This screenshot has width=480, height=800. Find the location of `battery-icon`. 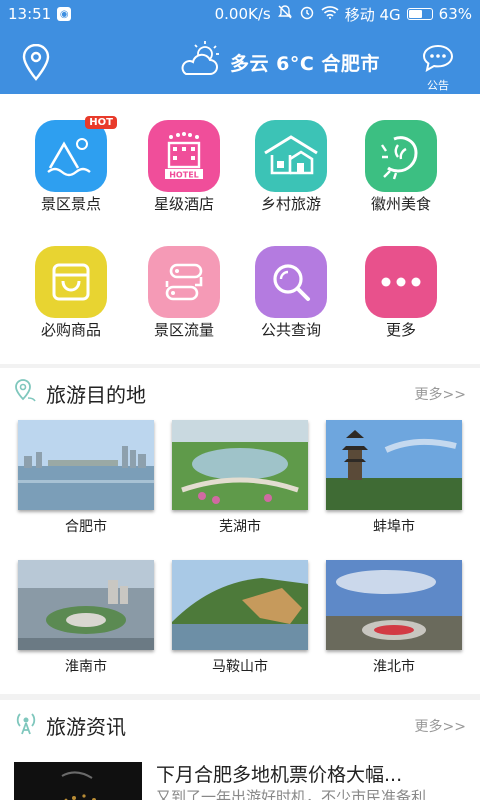

battery-icon is located at coordinates (419, 14).